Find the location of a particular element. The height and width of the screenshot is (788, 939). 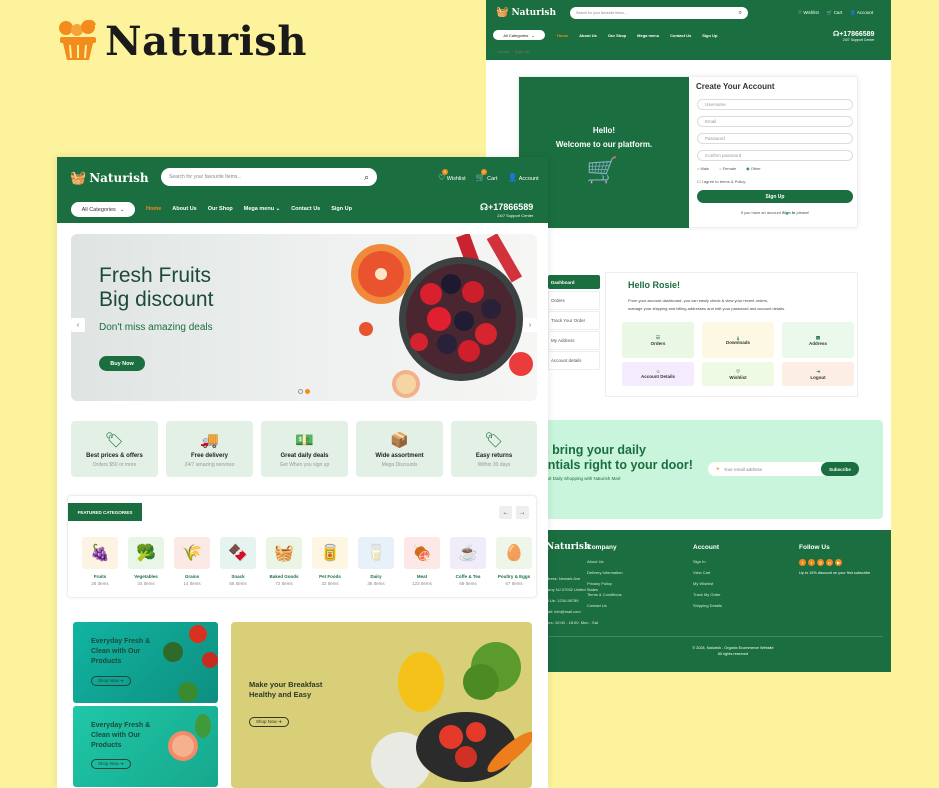

dash-menu-orders: Orders is located at coordinates (574, 300).